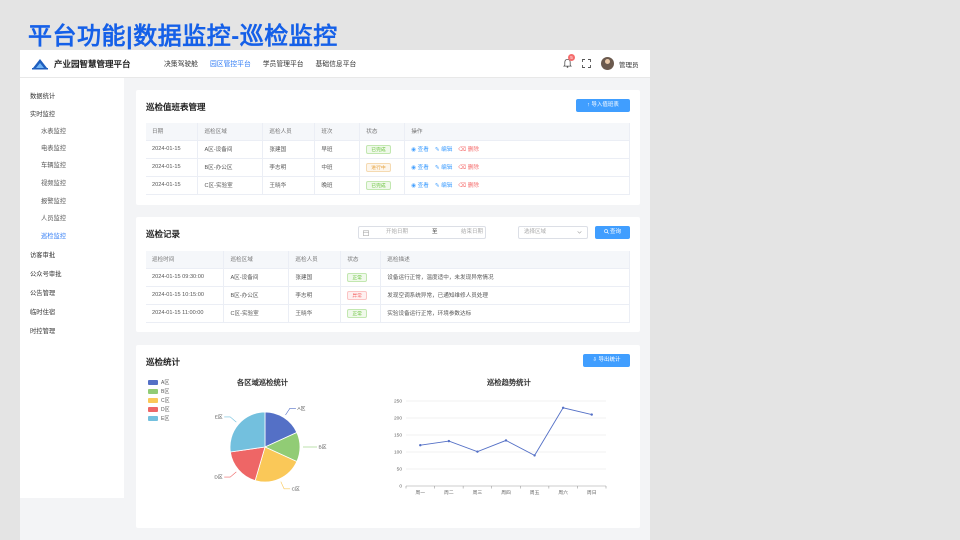 The height and width of the screenshot is (540, 960). I want to click on duty-cell-shift: 早班, so click(337, 149).